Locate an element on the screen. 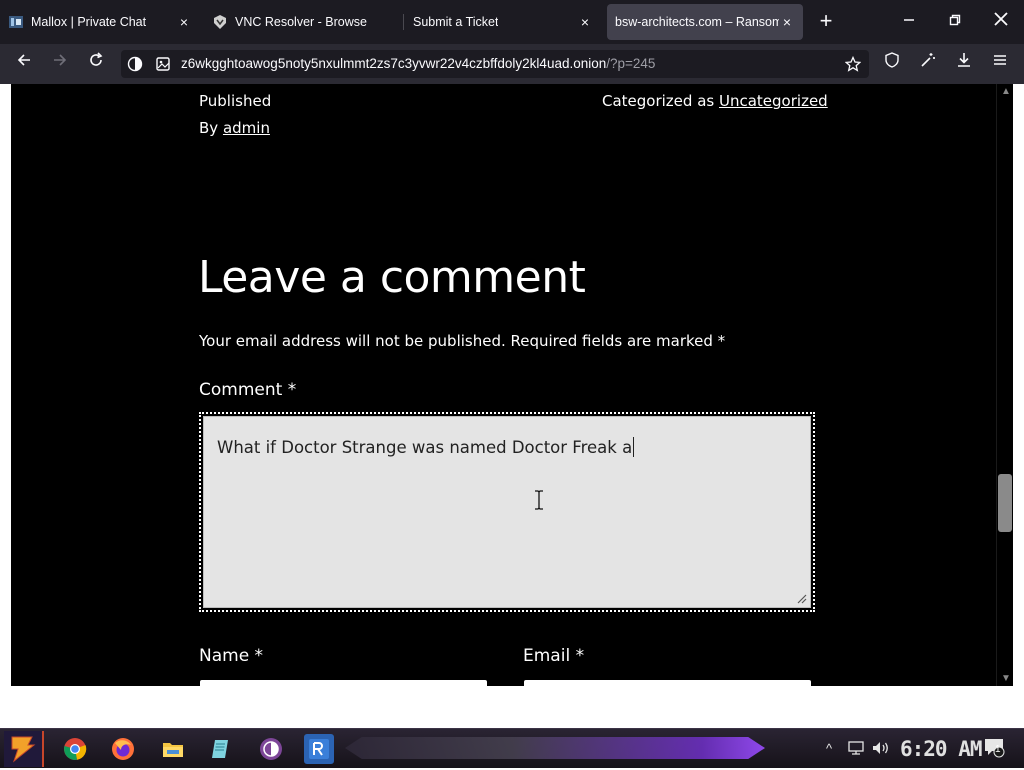  back-button is located at coordinates (24, 64).